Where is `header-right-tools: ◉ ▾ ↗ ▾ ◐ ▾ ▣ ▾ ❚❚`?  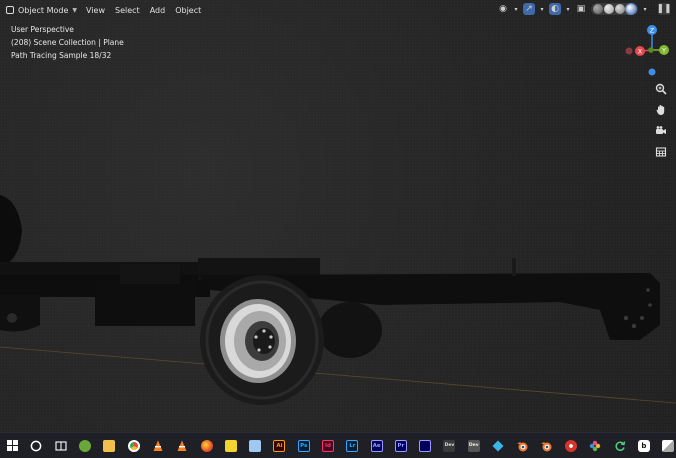 header-right-tools: ◉ ▾ ↗ ▾ ◐ ▾ ▣ ▾ ❚❚ is located at coordinates (584, 9).